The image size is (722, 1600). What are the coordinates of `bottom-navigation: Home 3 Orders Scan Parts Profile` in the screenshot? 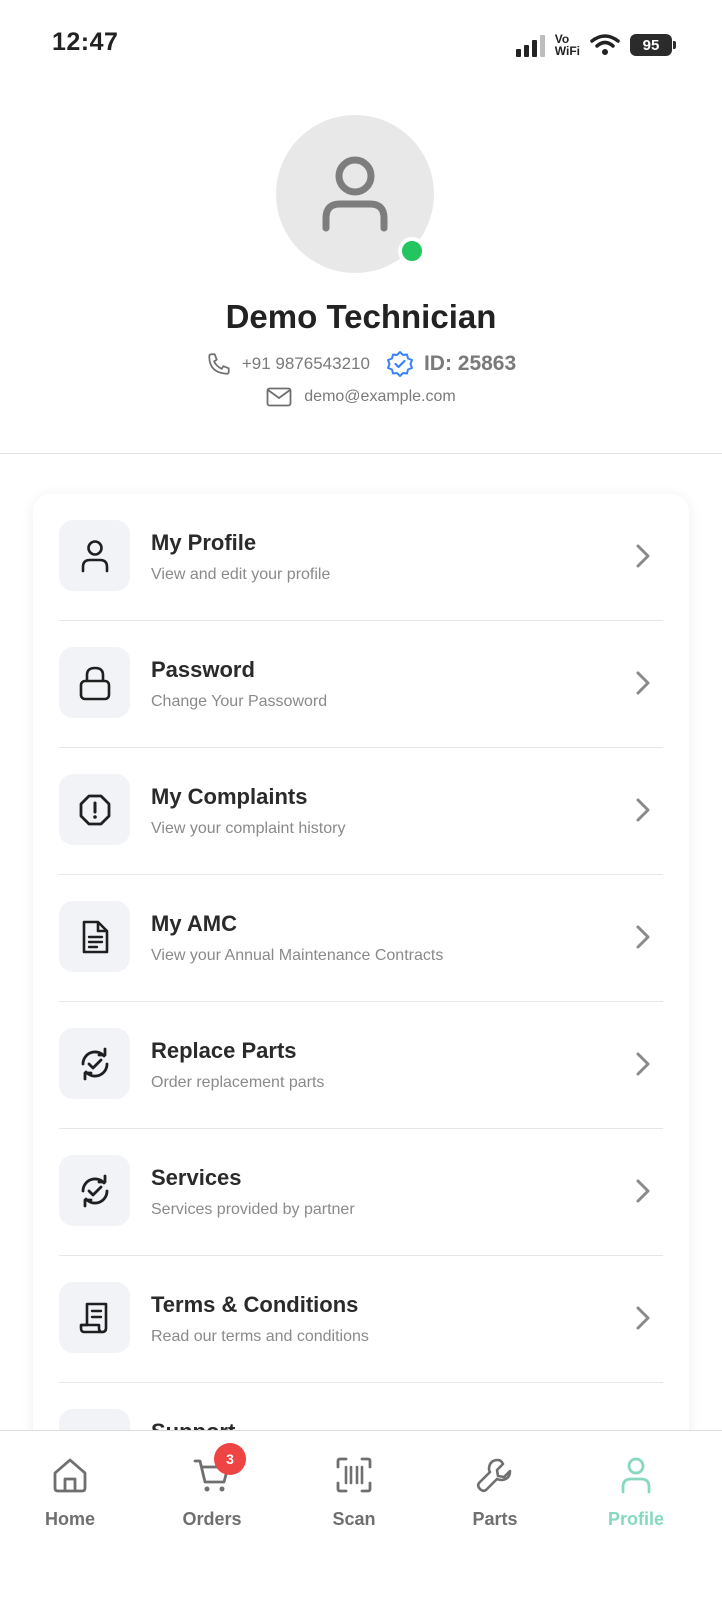 It's located at (361, 1515).